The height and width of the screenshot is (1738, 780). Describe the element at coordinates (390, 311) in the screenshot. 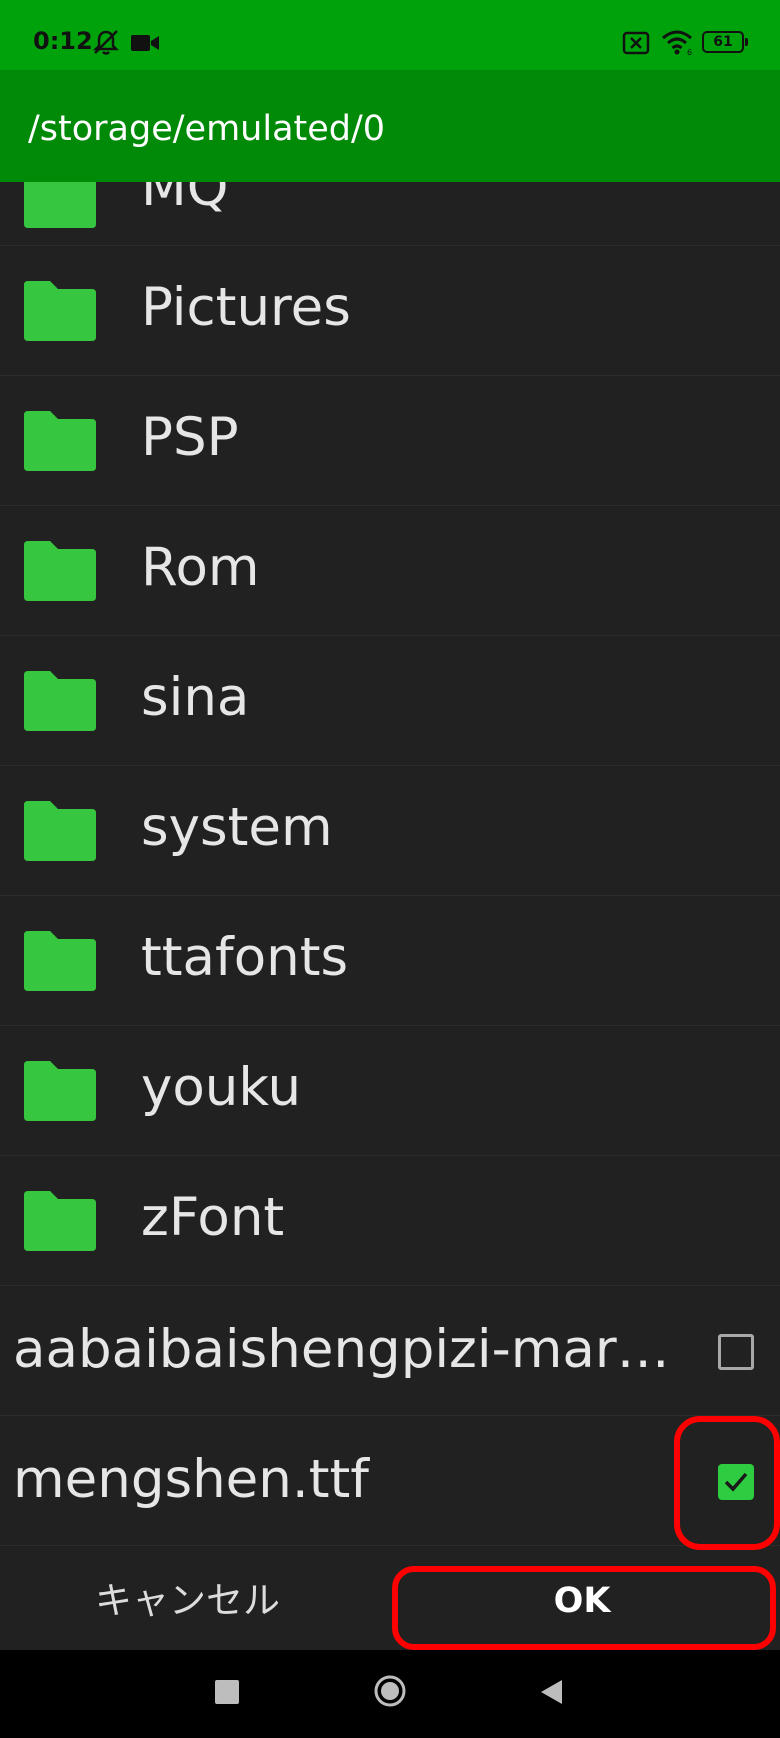

I see `folder-row: Pictures` at that location.